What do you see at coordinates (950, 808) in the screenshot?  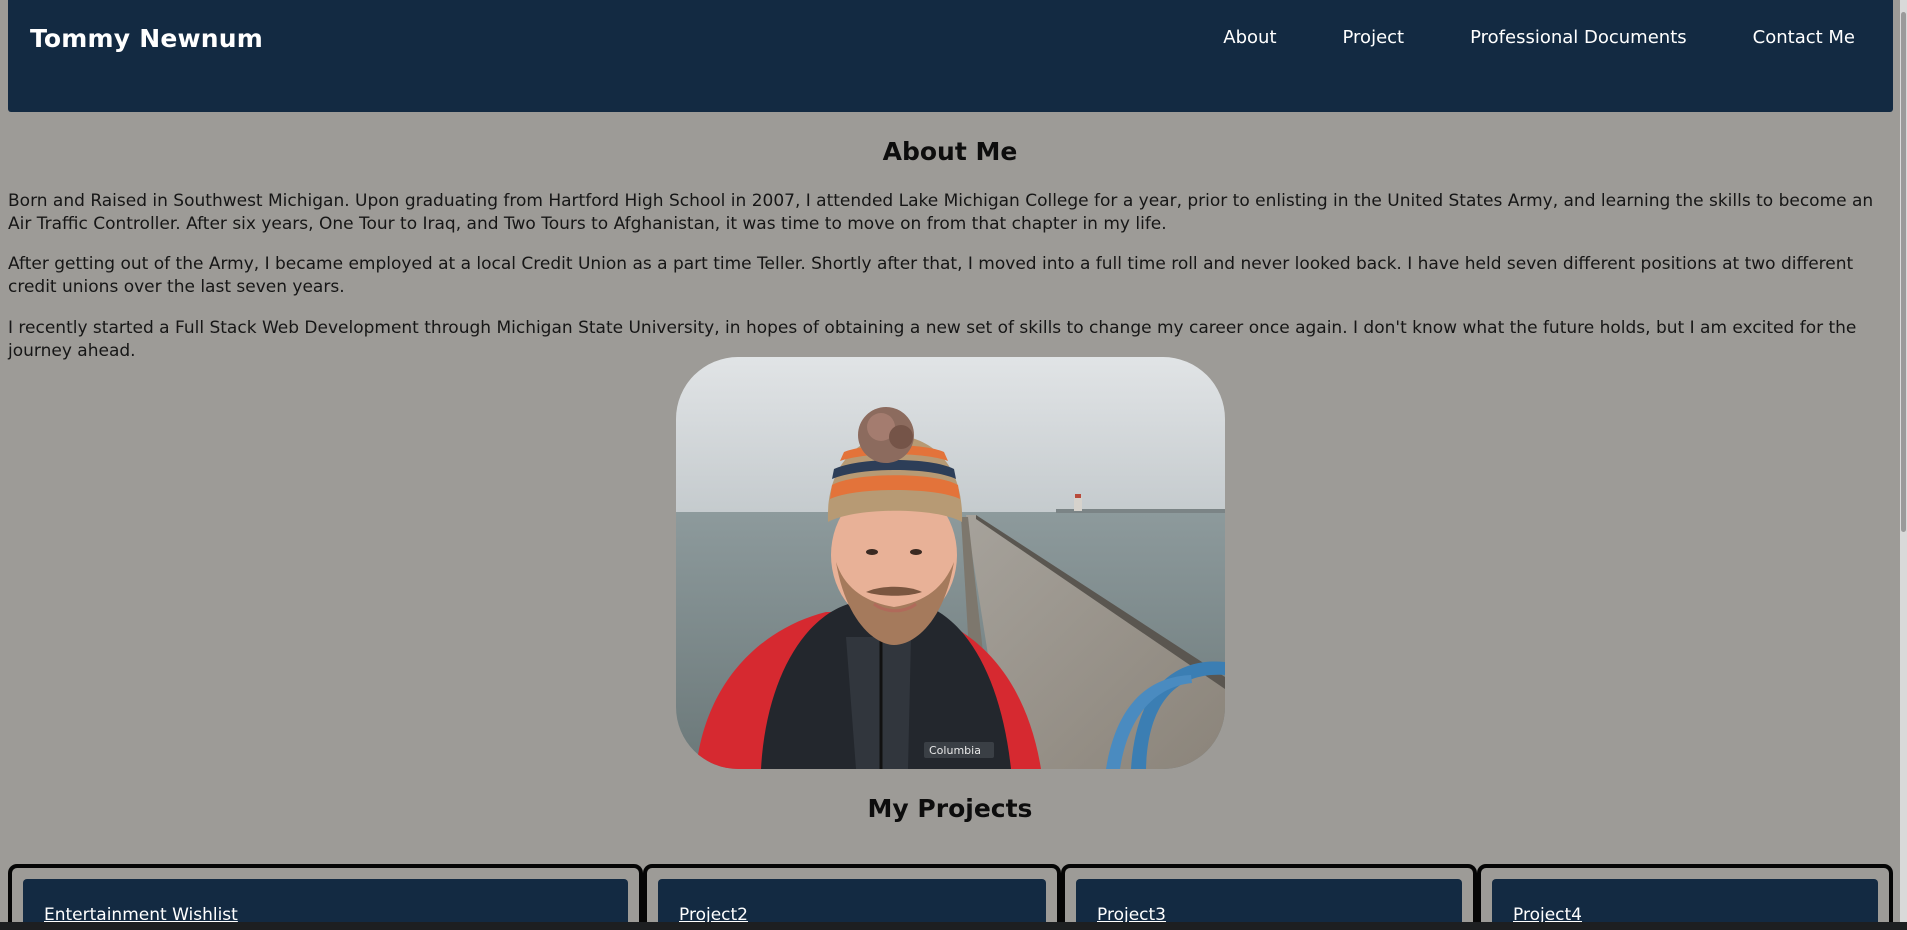 I see `projects-heading: My Projects` at bounding box center [950, 808].